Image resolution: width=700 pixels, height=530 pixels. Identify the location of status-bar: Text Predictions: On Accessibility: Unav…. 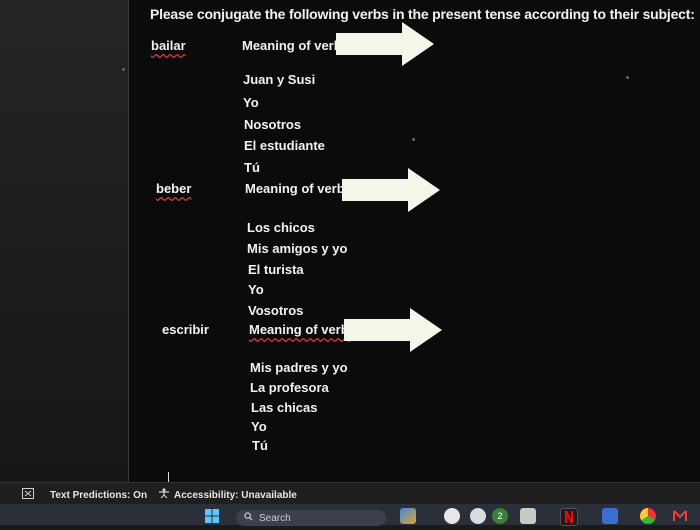
(350, 493).